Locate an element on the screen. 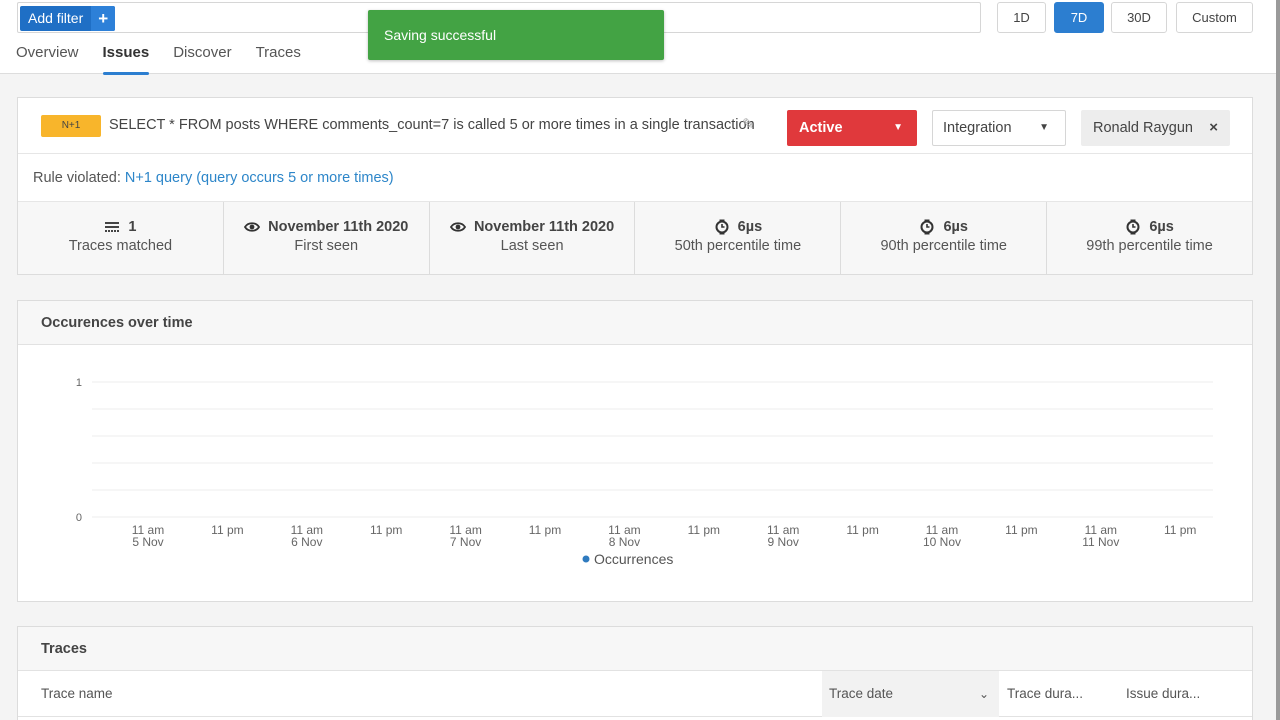 This screenshot has width=1280, height=720. status-dropdown: Active ▼ is located at coordinates (852, 128).